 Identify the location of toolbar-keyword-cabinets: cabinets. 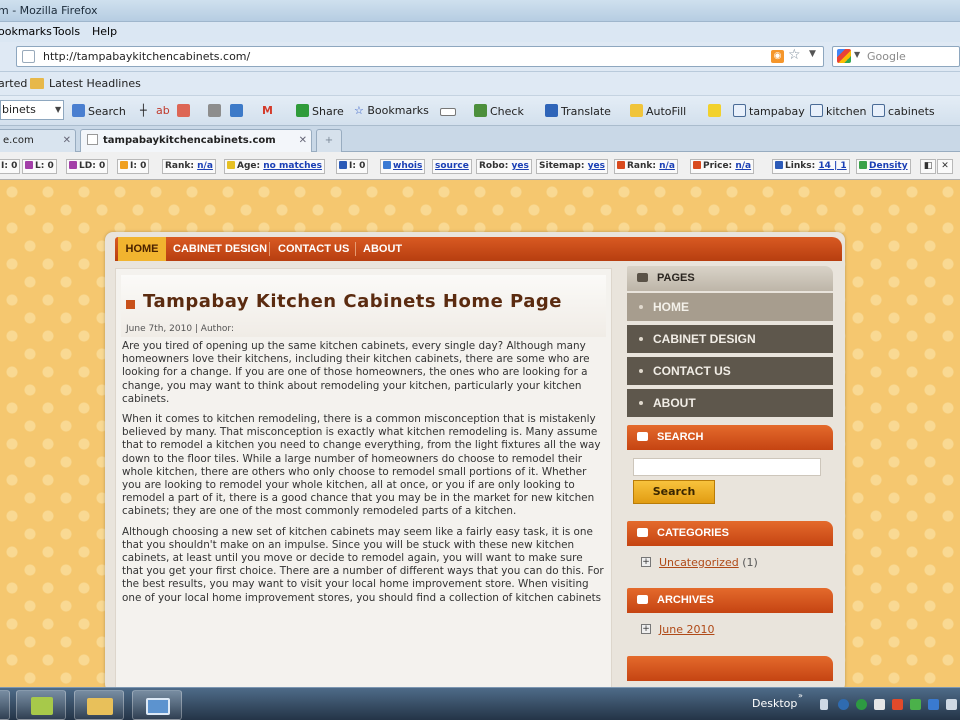
(903, 111).